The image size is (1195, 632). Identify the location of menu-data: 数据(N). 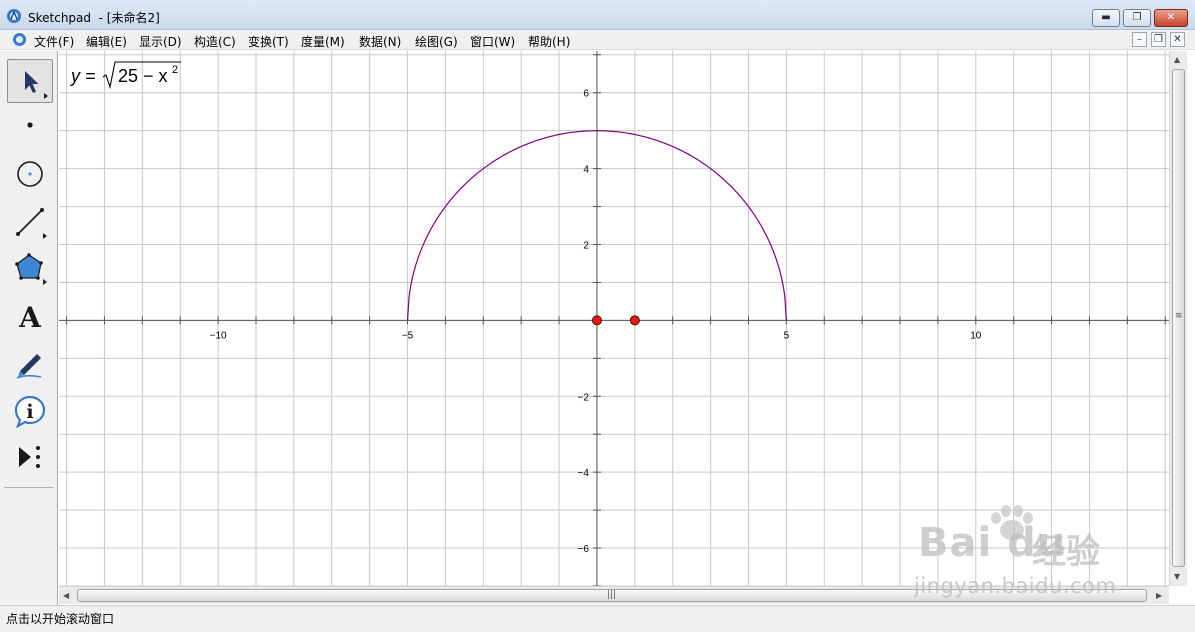
(380, 41).